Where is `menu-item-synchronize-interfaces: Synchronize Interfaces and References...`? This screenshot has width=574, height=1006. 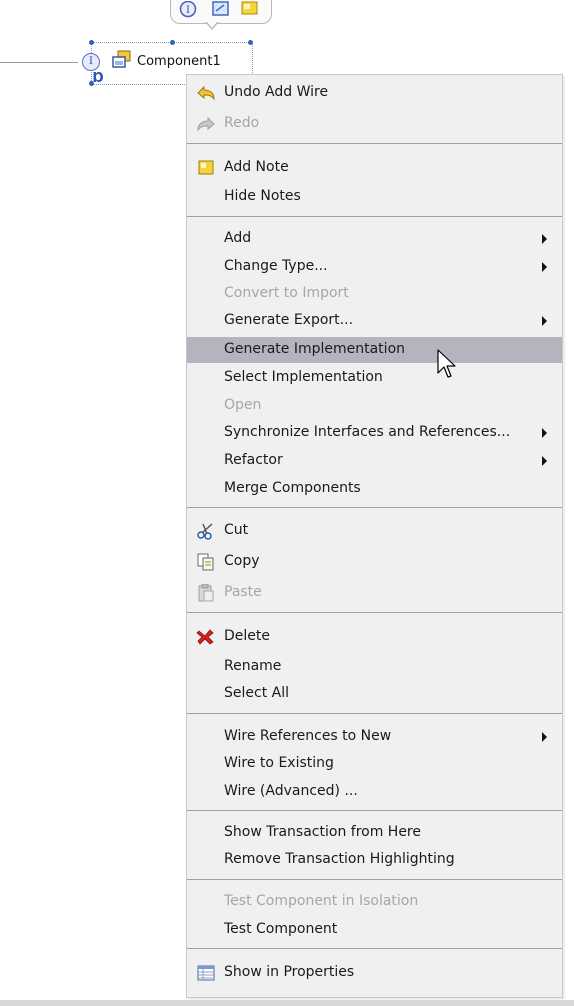 menu-item-synchronize-interfaces: Synchronize Interfaces and References... is located at coordinates (374, 433).